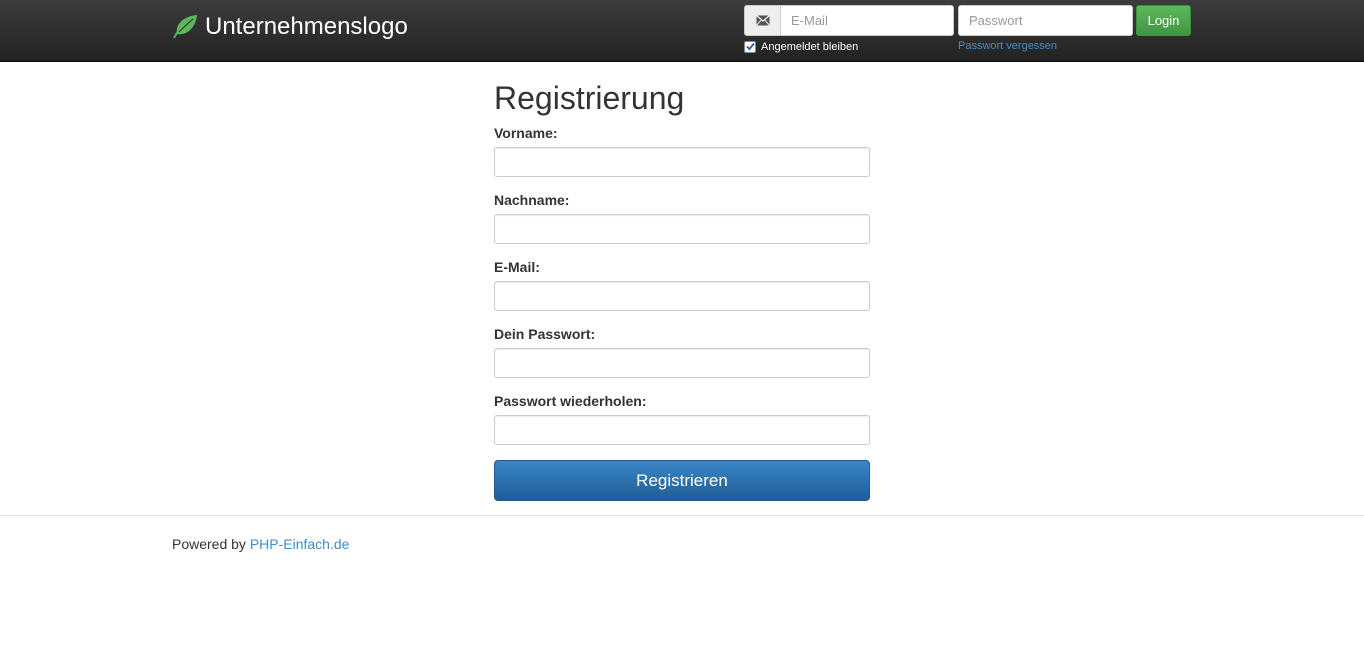 Image resolution: width=1364 pixels, height=646 pixels. I want to click on last-name-input, so click(682, 229).